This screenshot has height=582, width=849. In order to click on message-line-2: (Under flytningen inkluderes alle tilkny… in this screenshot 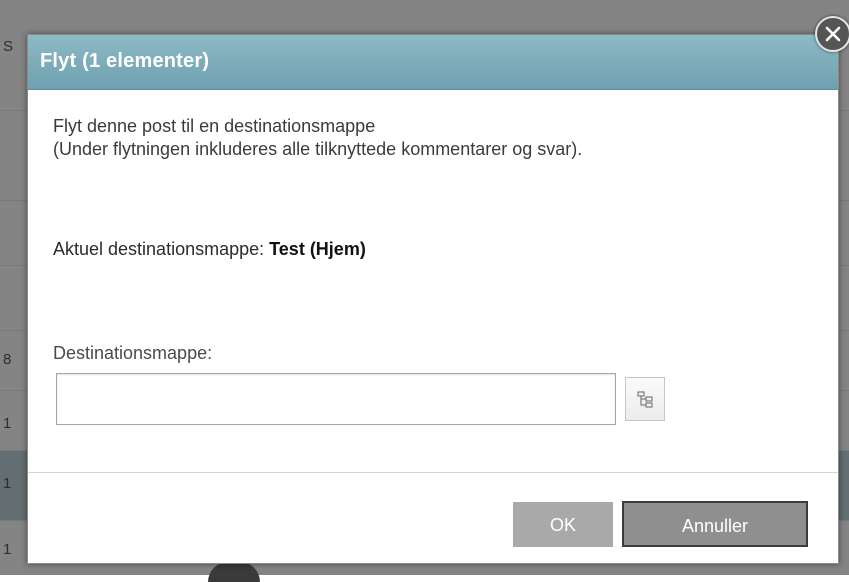, I will do `click(318, 149)`.